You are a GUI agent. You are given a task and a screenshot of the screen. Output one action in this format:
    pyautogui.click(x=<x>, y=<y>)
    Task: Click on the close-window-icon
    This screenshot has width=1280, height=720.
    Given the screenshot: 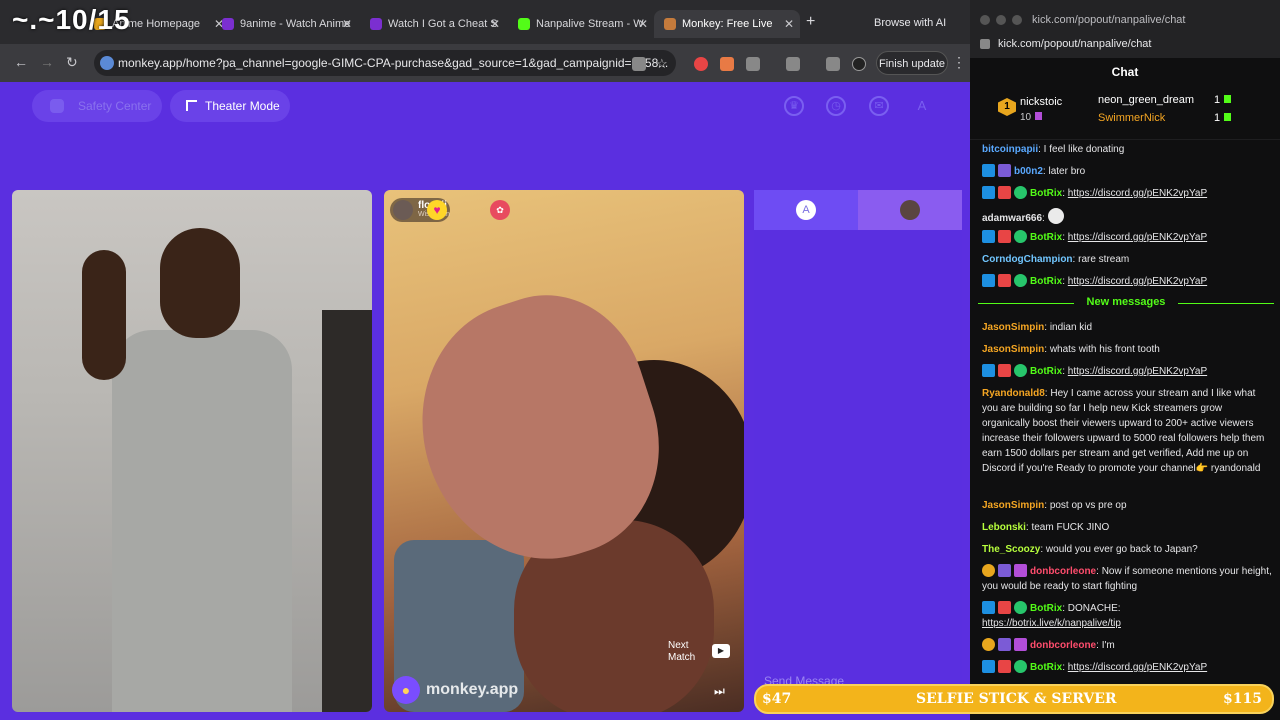 What is the action you would take?
    pyautogui.click(x=985, y=20)
    